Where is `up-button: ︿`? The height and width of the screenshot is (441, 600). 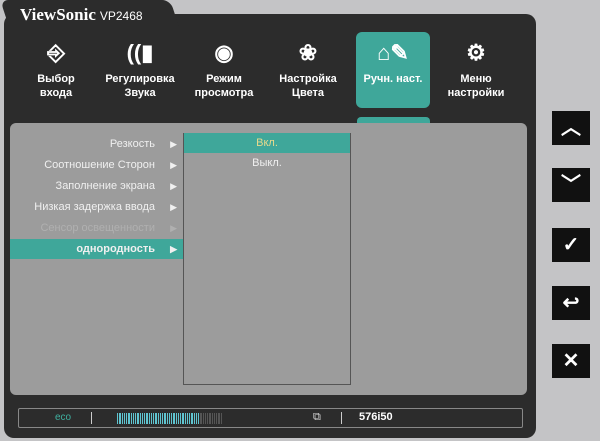 up-button: ︿ is located at coordinates (571, 128).